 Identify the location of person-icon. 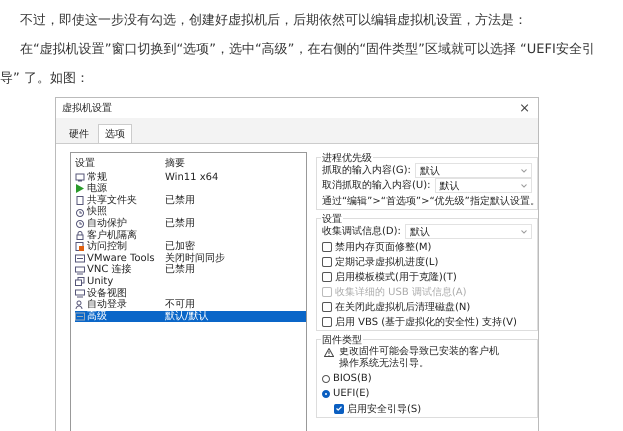
(80, 305).